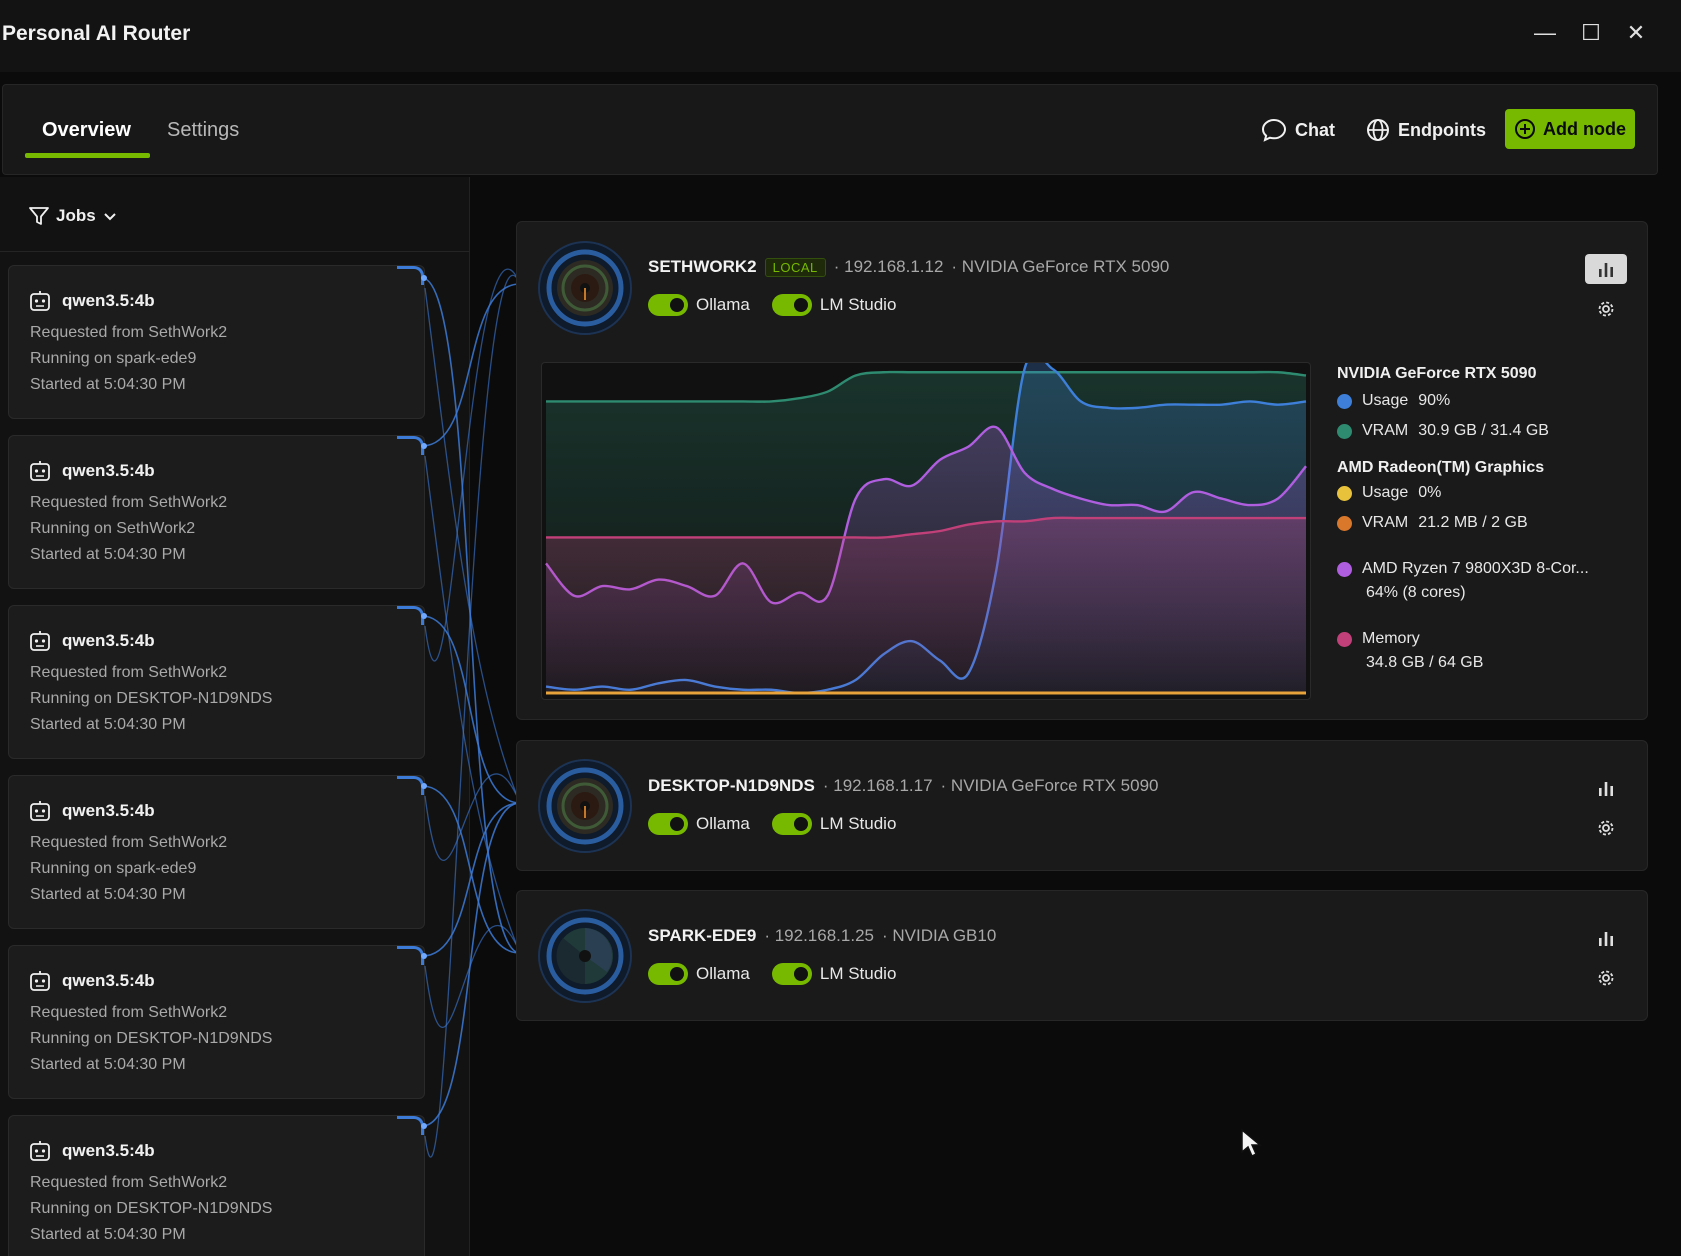 This screenshot has height=1256, width=1681. Describe the element at coordinates (1570, 129) in the screenshot. I see `add-node-button: Add node` at that location.